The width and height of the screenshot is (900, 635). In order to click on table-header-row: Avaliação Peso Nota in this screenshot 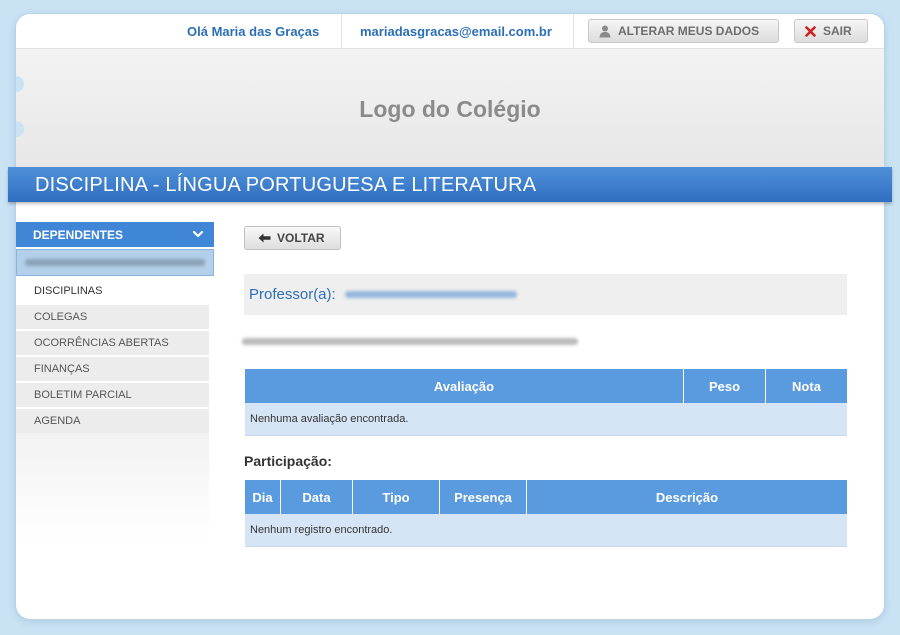, I will do `click(546, 386)`.